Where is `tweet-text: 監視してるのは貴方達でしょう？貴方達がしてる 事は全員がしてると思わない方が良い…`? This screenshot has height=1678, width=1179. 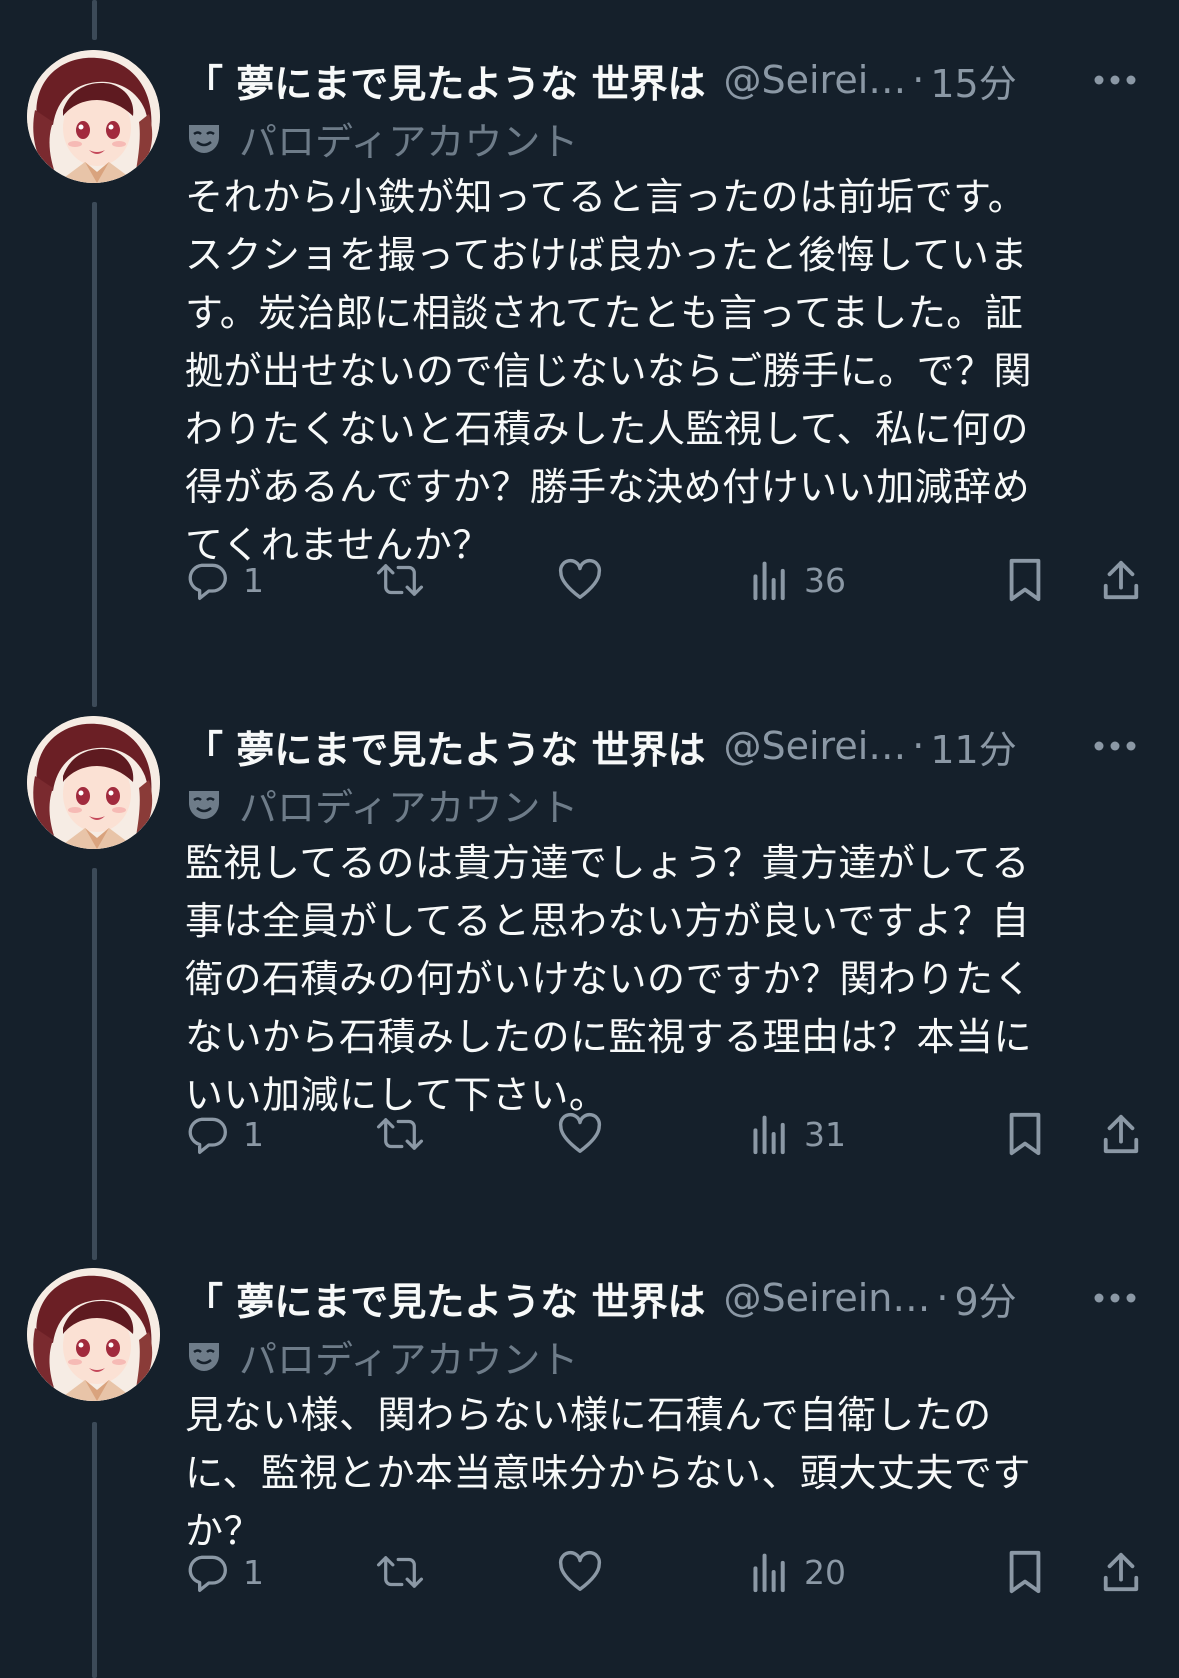 tweet-text: 監視してるのは貴方達でしょう？貴方達がしてる 事は全員がしてると思わない方が良い… is located at coordinates (609, 979).